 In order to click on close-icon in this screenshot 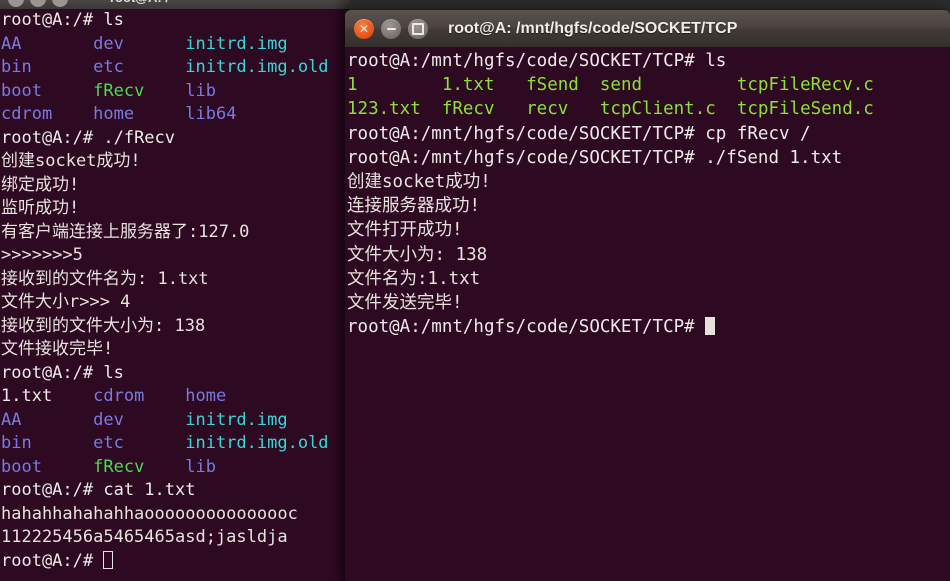, I will do `click(16, 3)`.